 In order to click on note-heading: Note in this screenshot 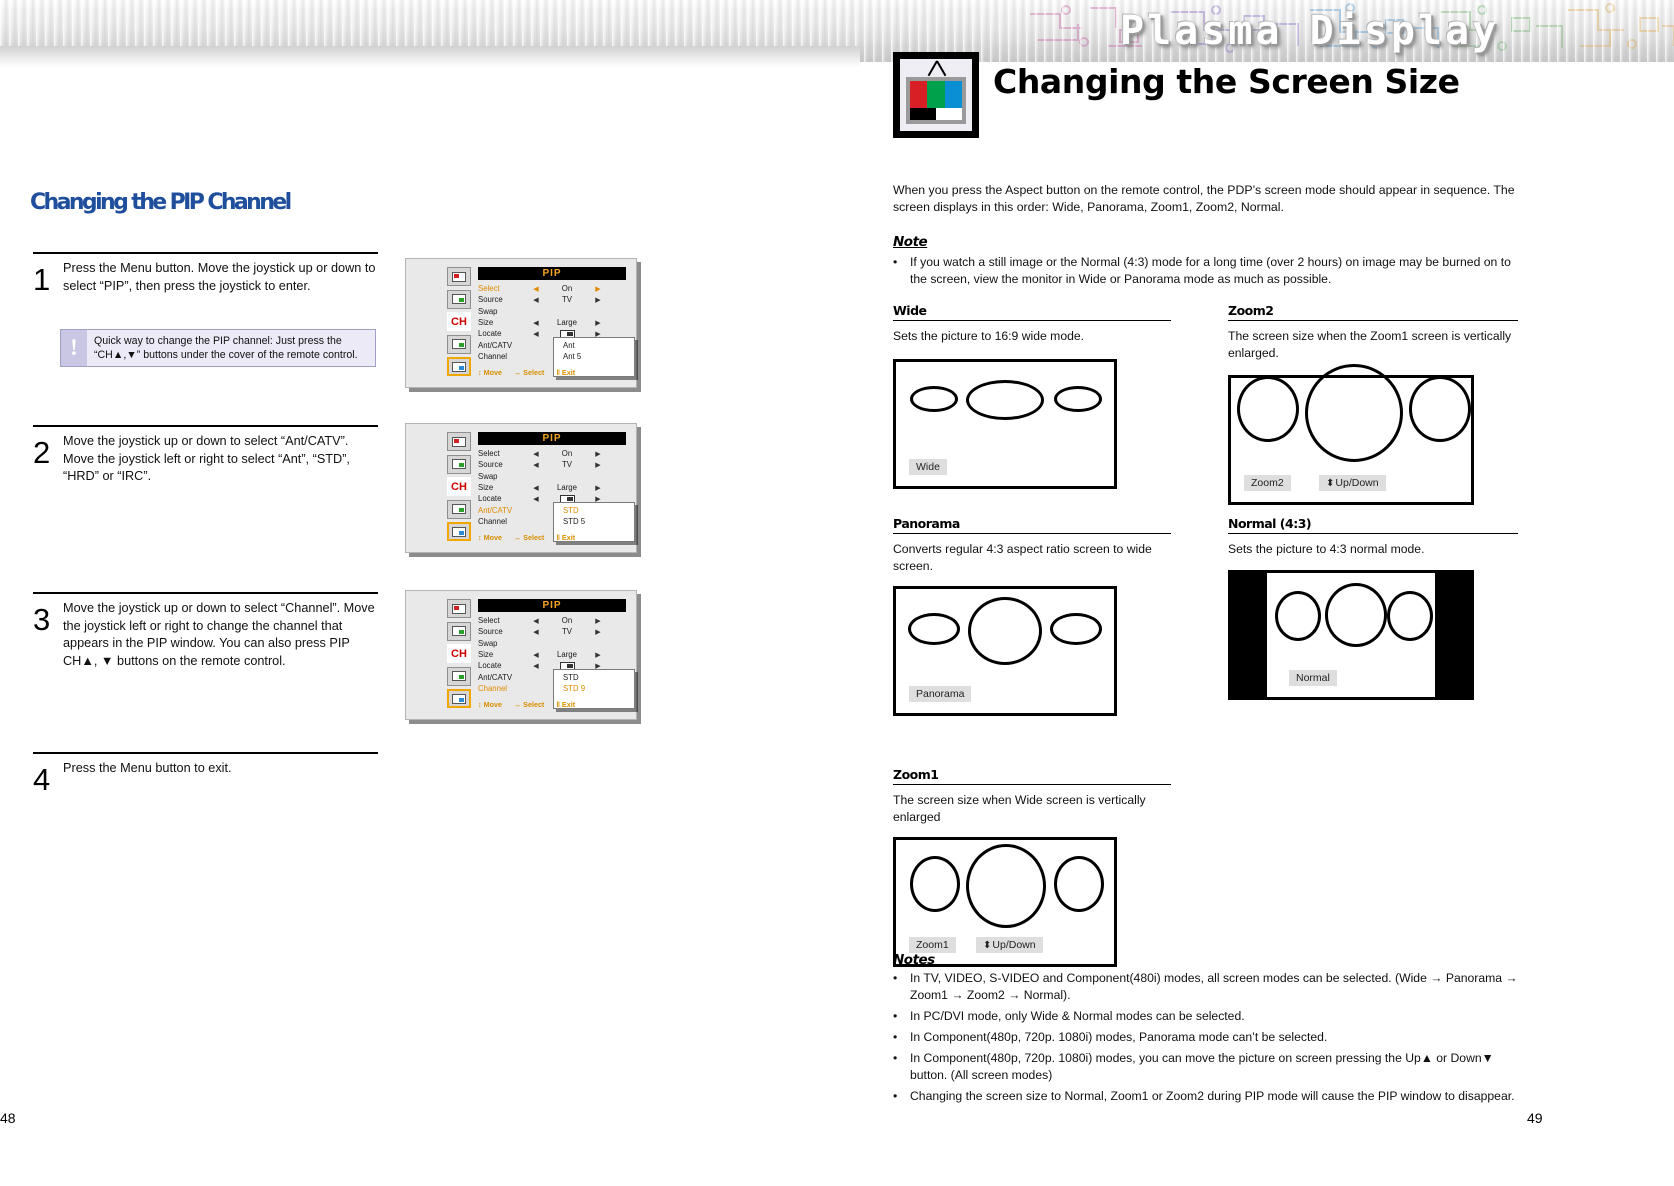, I will do `click(910, 242)`.